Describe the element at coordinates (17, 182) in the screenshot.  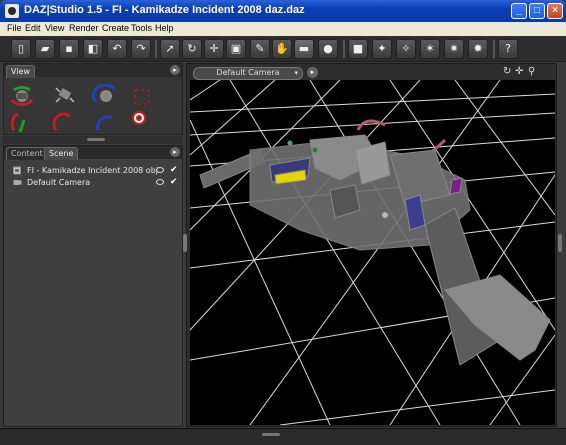
I see `camera-icon` at that location.